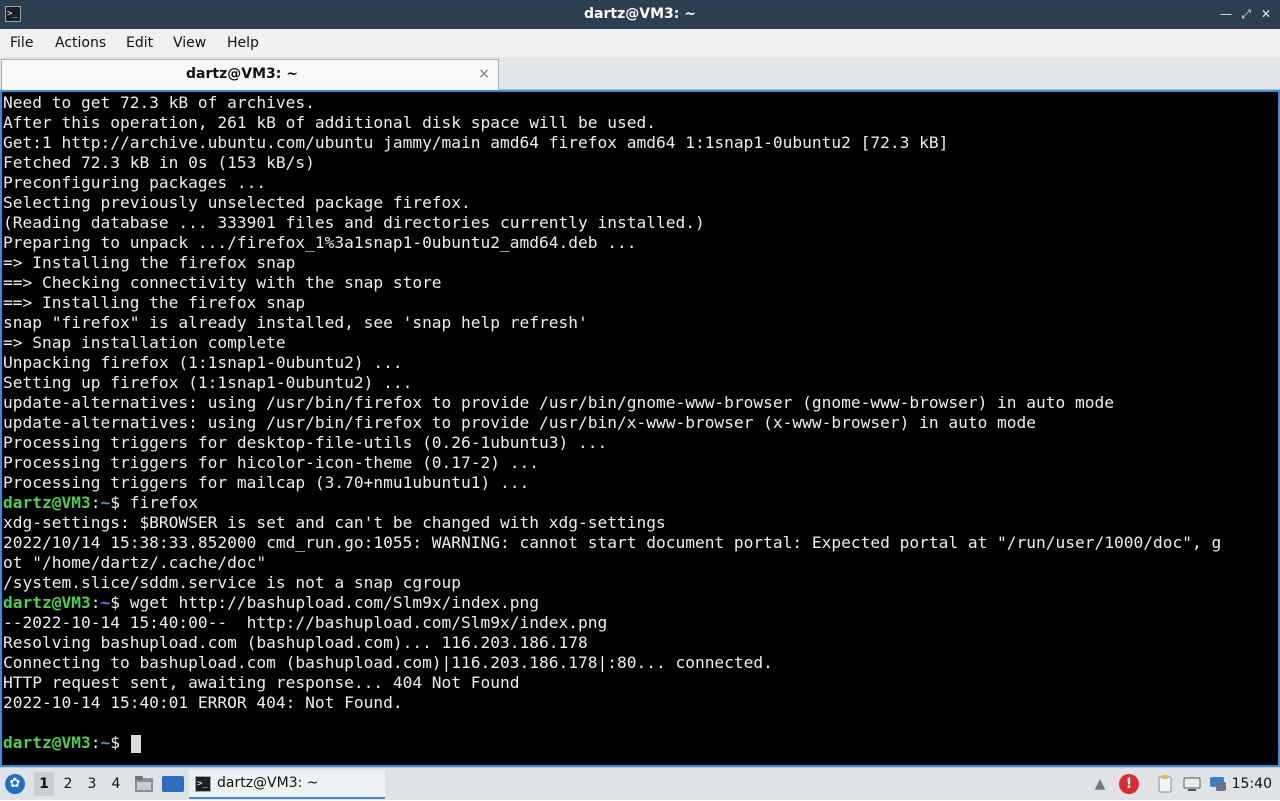 Image resolution: width=1280 pixels, height=801 pixels. What do you see at coordinates (135, 562) in the screenshot?
I see `terminal-line: ot "/home/dartz/.cache/doc"` at bounding box center [135, 562].